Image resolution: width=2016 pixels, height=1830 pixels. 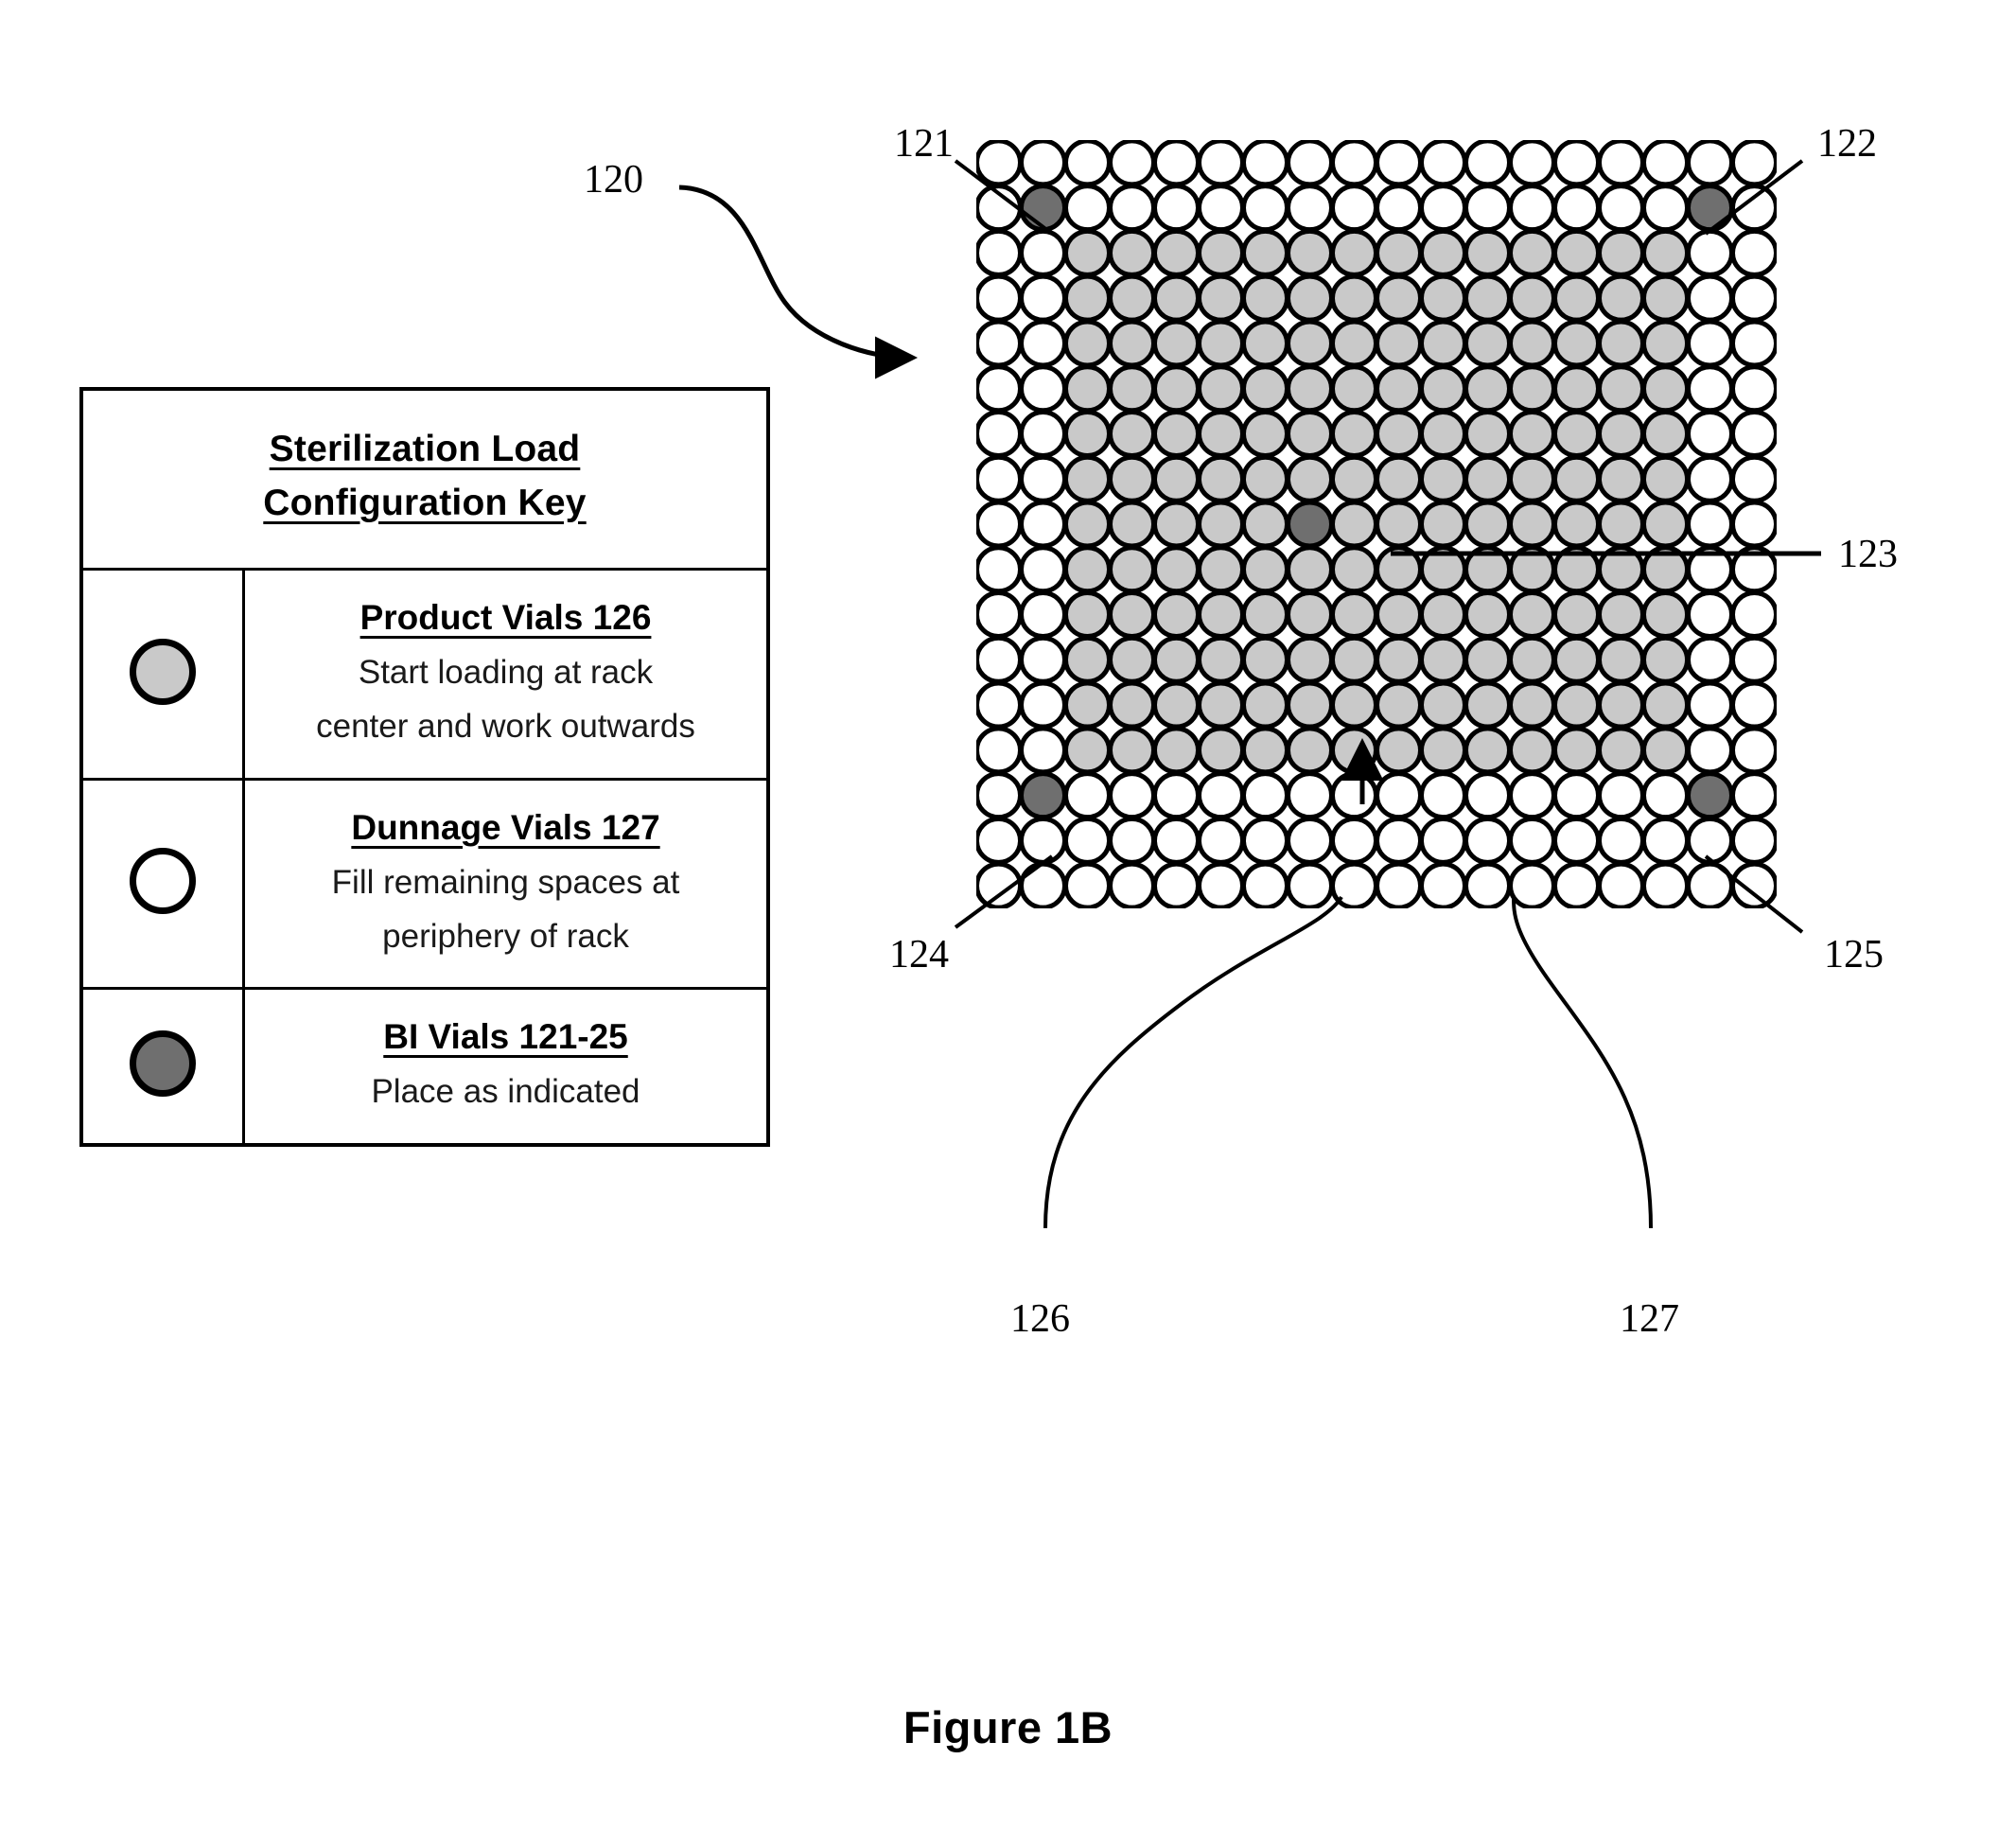 What do you see at coordinates (505, 1092) in the screenshot?
I see `bi-vial-desc-line-1: Place as indicated` at bounding box center [505, 1092].